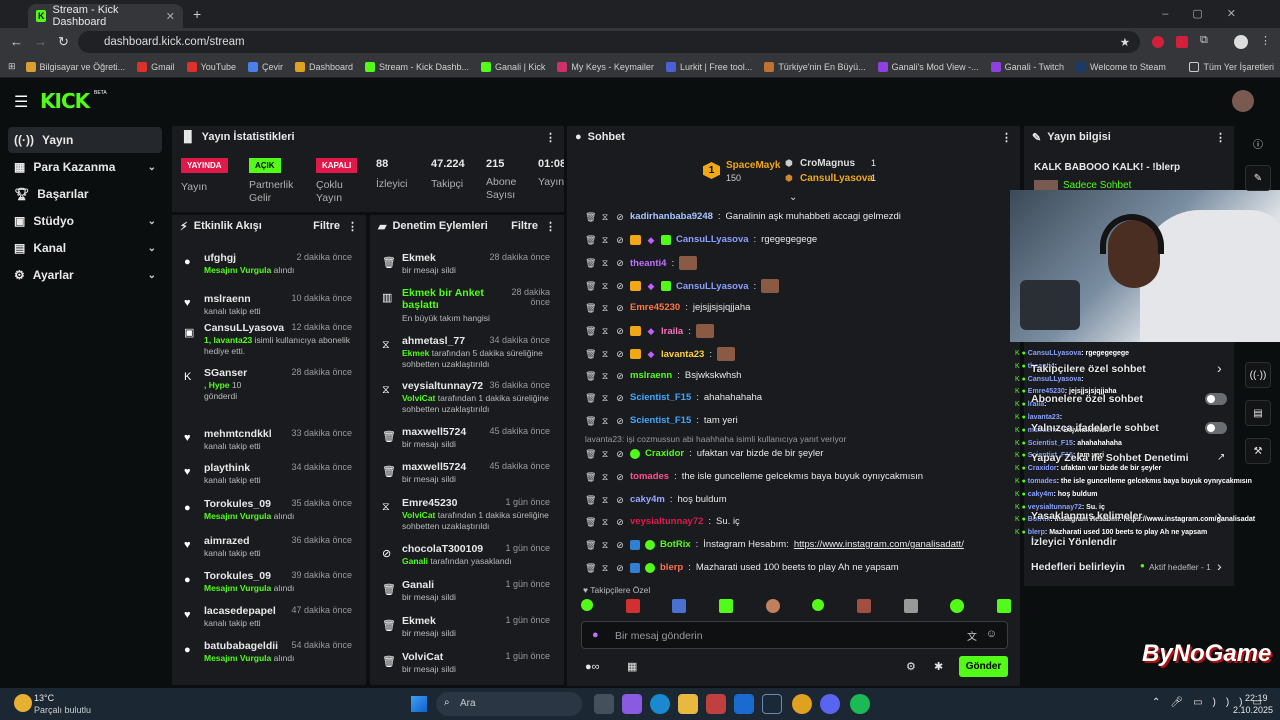 The image size is (1280, 720). Describe the element at coordinates (63, 42) in the screenshot. I see `reload-icon: ↻` at that location.